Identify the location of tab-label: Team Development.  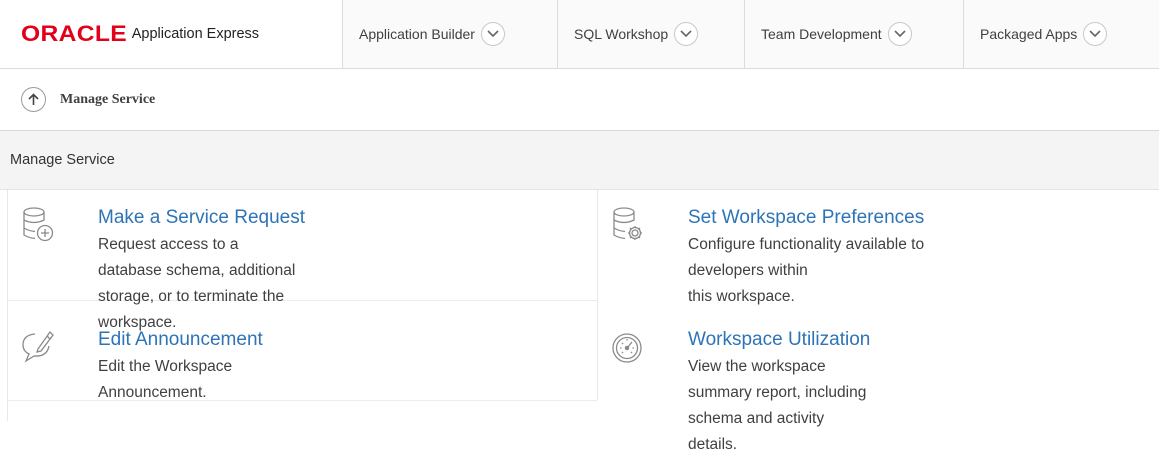
(821, 34).